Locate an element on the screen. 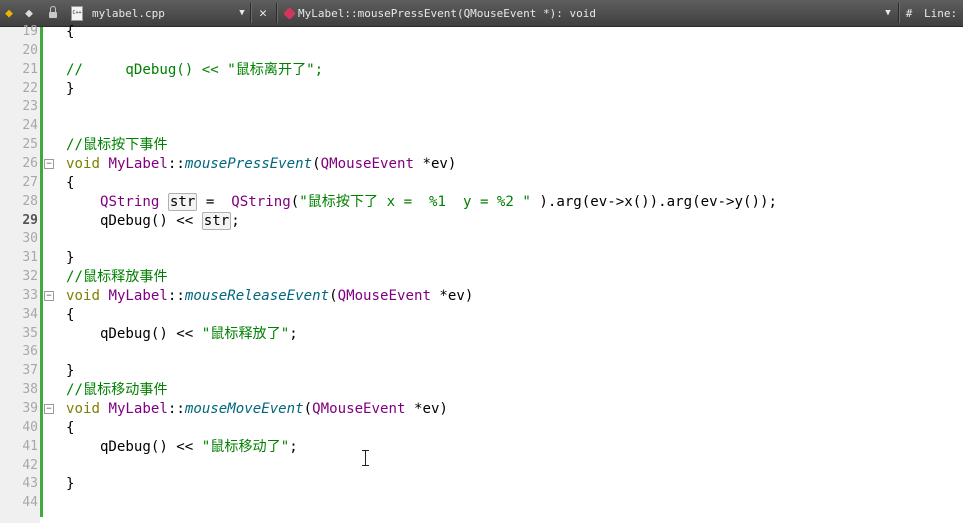  line-number: 29 is located at coordinates (30, 220).